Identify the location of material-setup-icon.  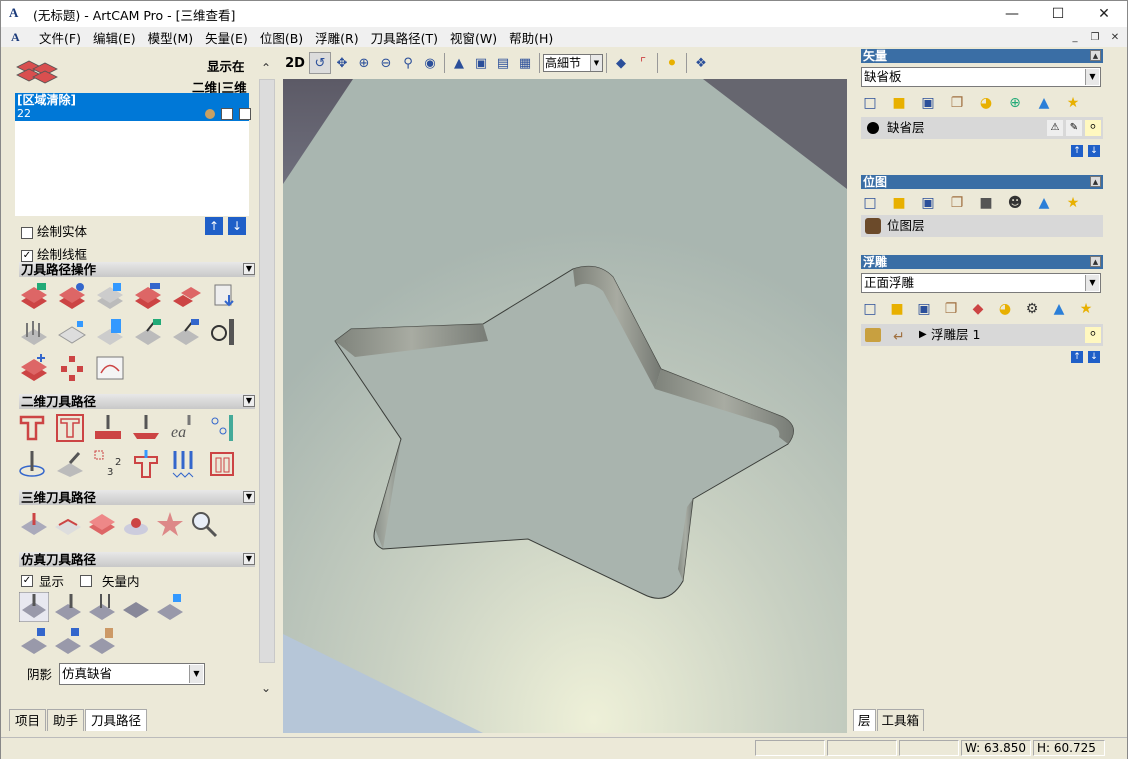
(72, 332).